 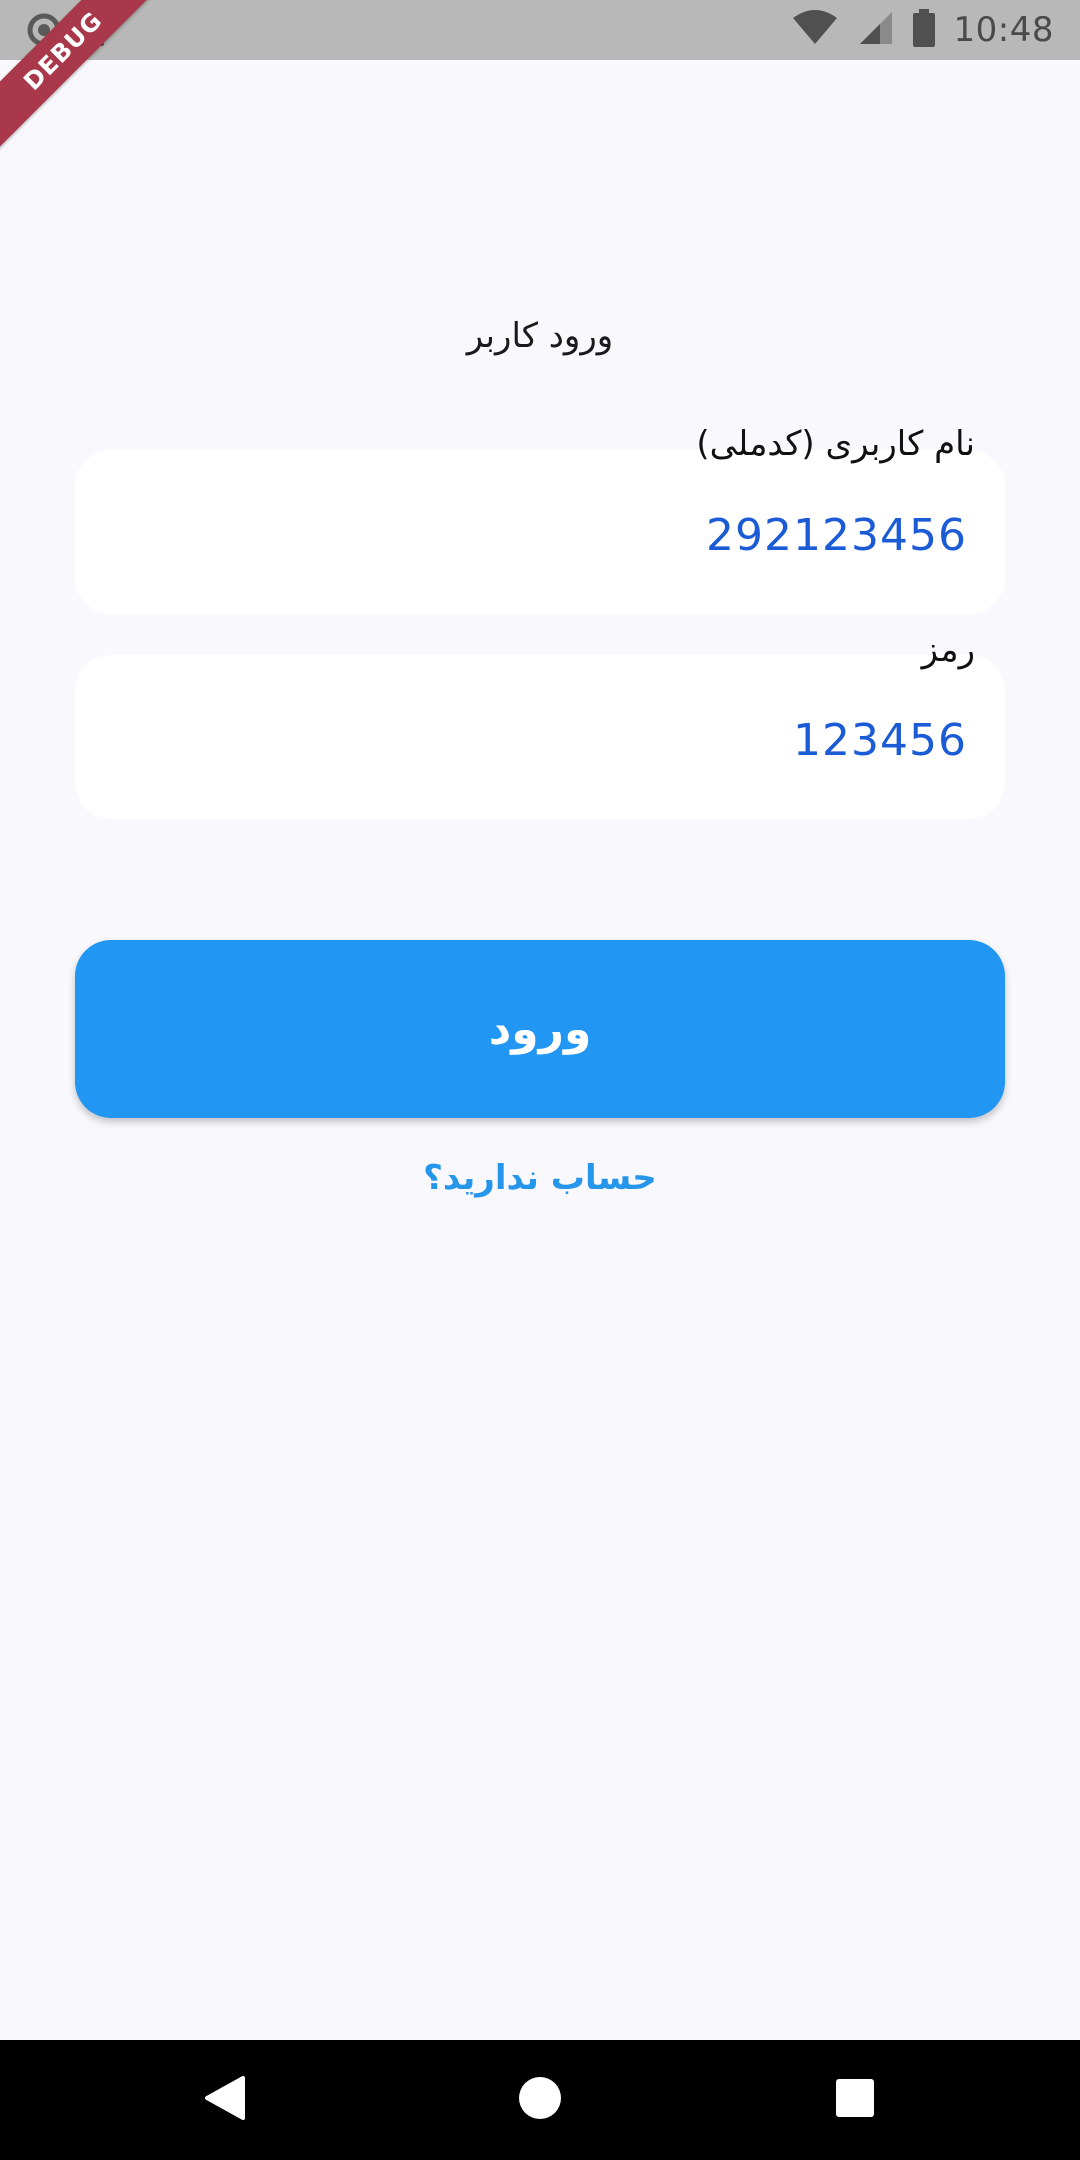 I want to click on navigation-bar, so click(x=540, y=2100).